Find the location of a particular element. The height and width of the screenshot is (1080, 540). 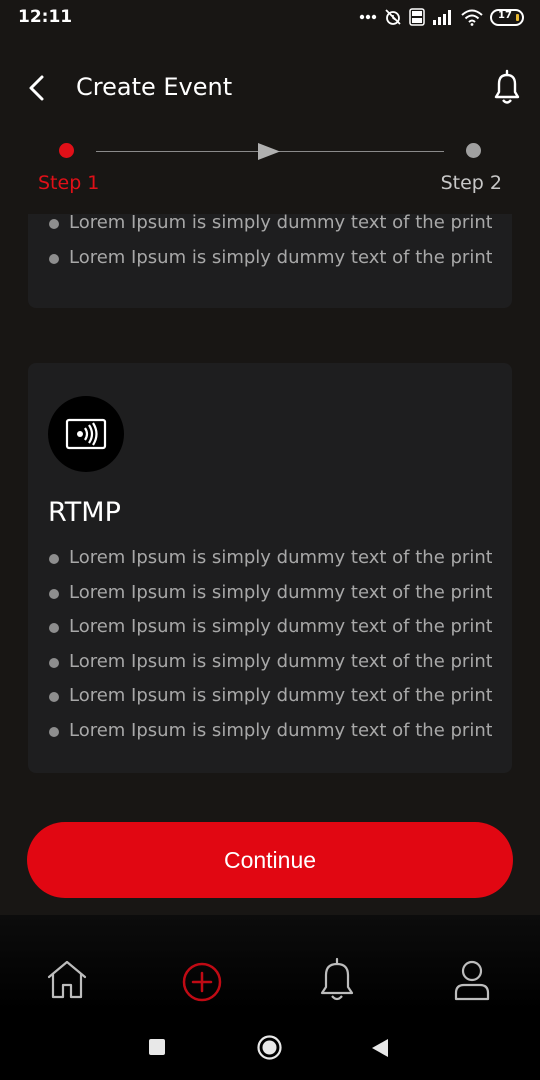

nav-notifications is located at coordinates (337, 979).